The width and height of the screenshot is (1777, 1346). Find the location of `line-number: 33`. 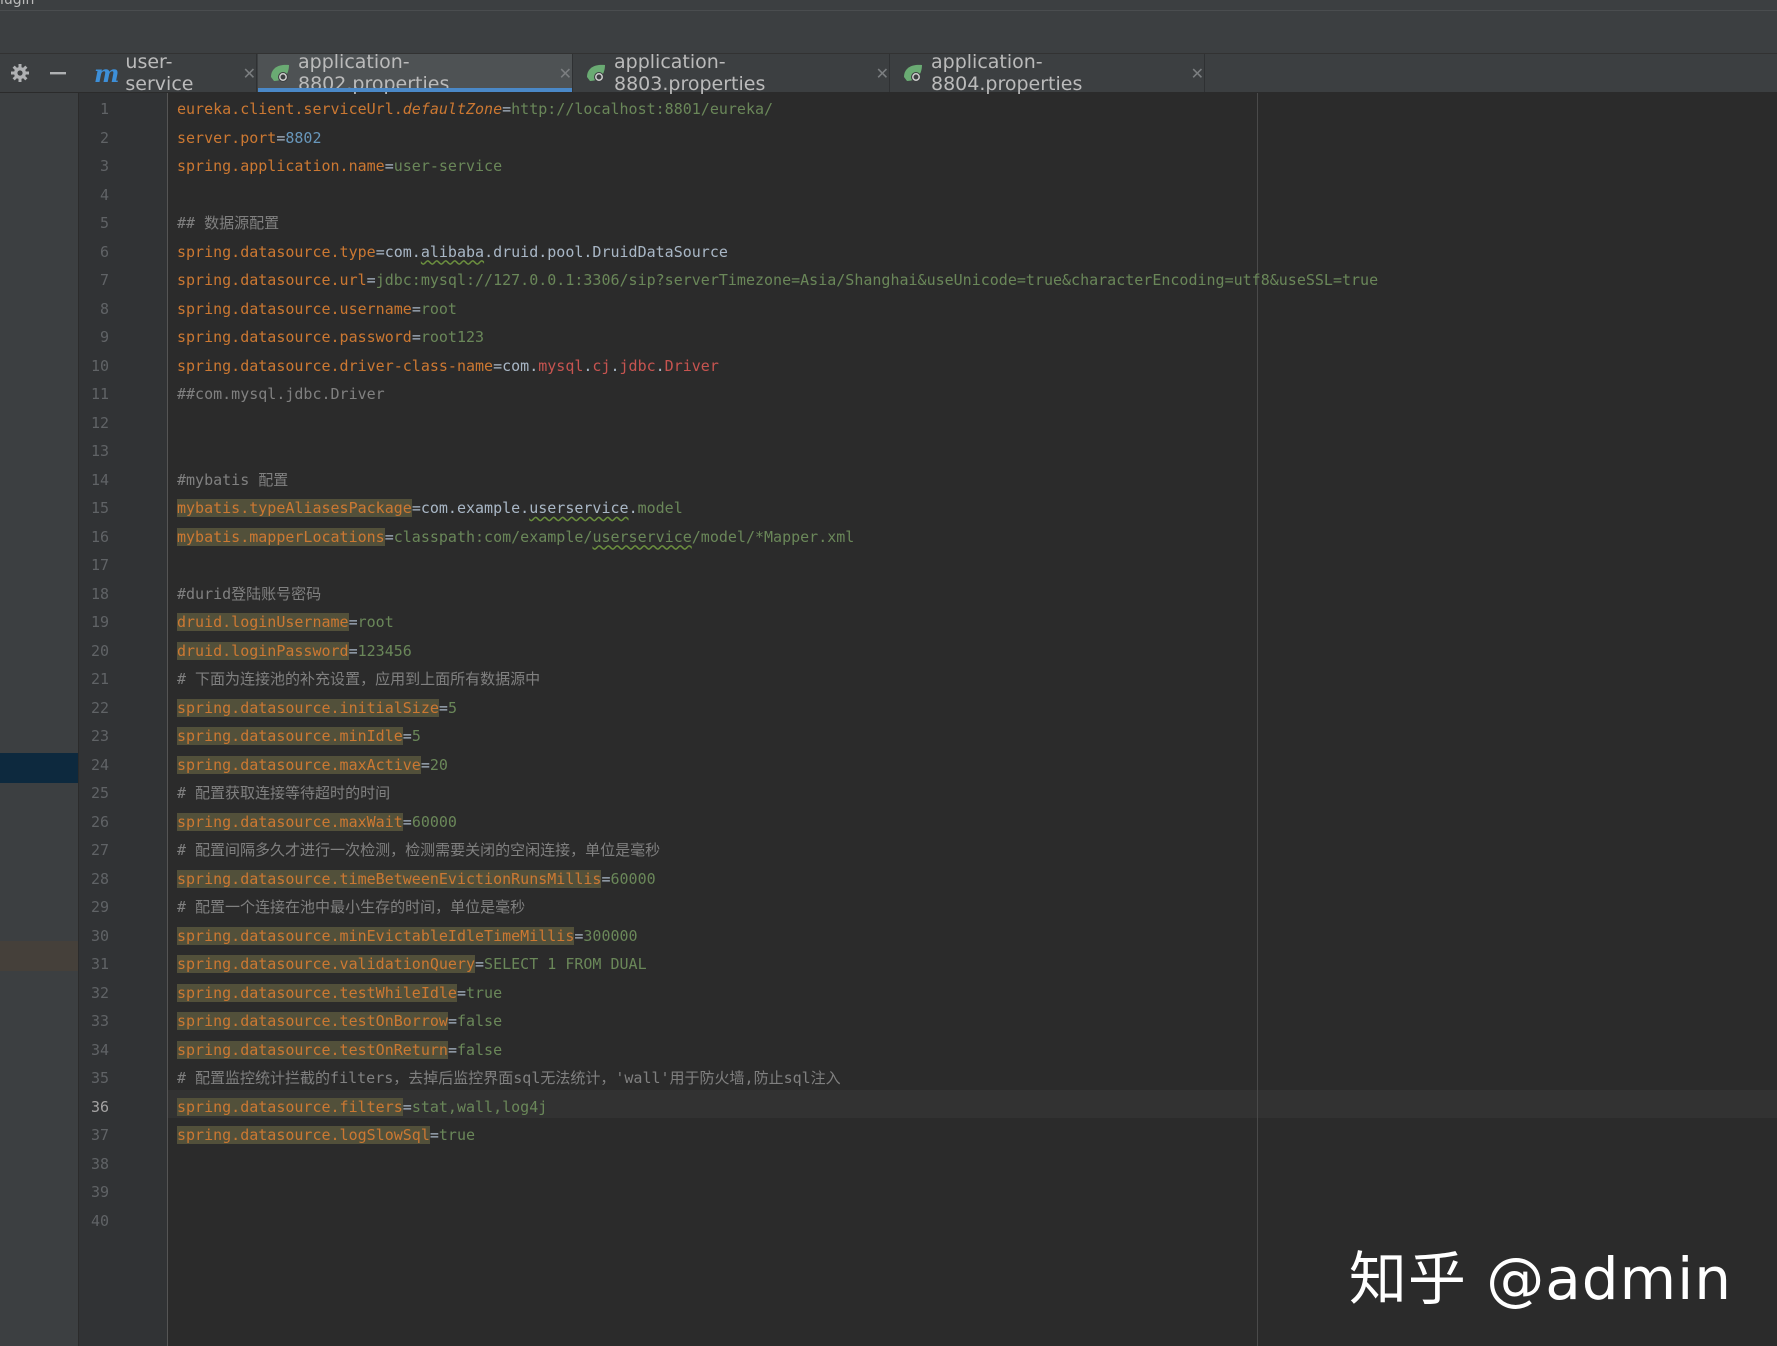

line-number: 33 is located at coordinates (99, 1021).